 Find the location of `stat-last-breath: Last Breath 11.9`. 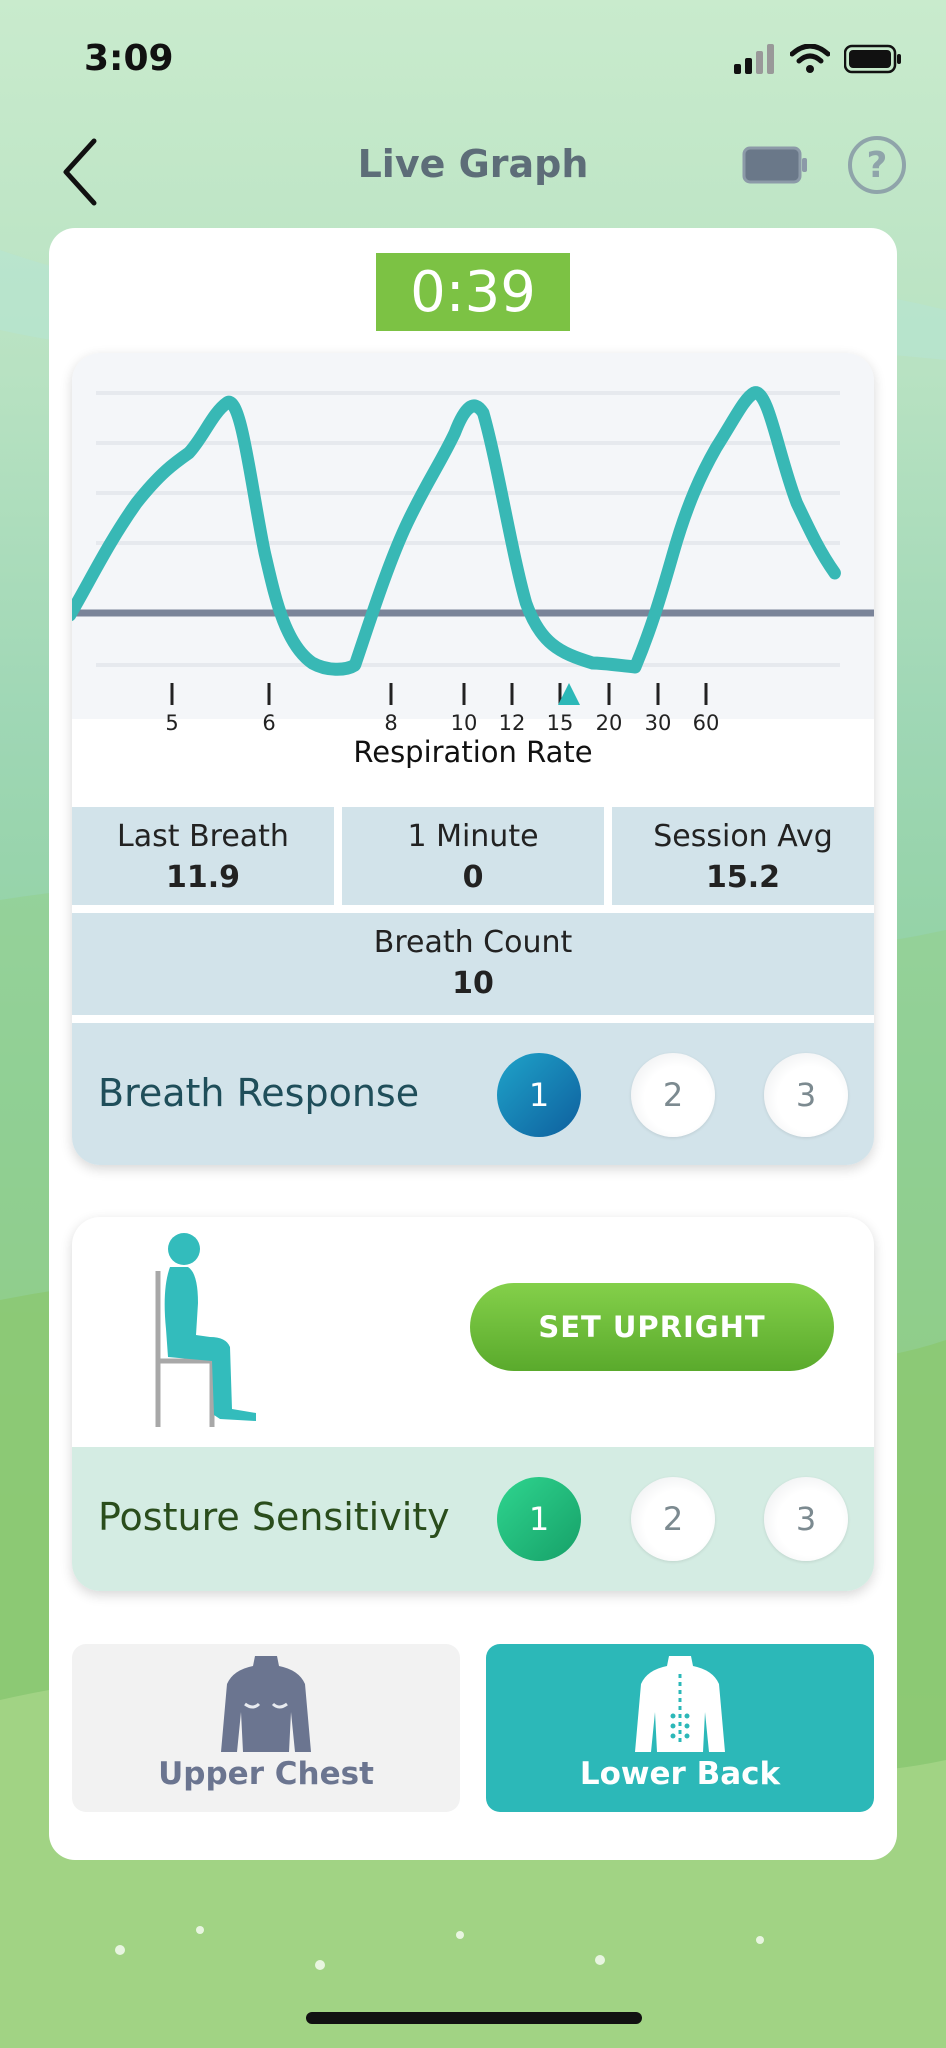

stat-last-breath: Last Breath 11.9 is located at coordinates (203, 856).